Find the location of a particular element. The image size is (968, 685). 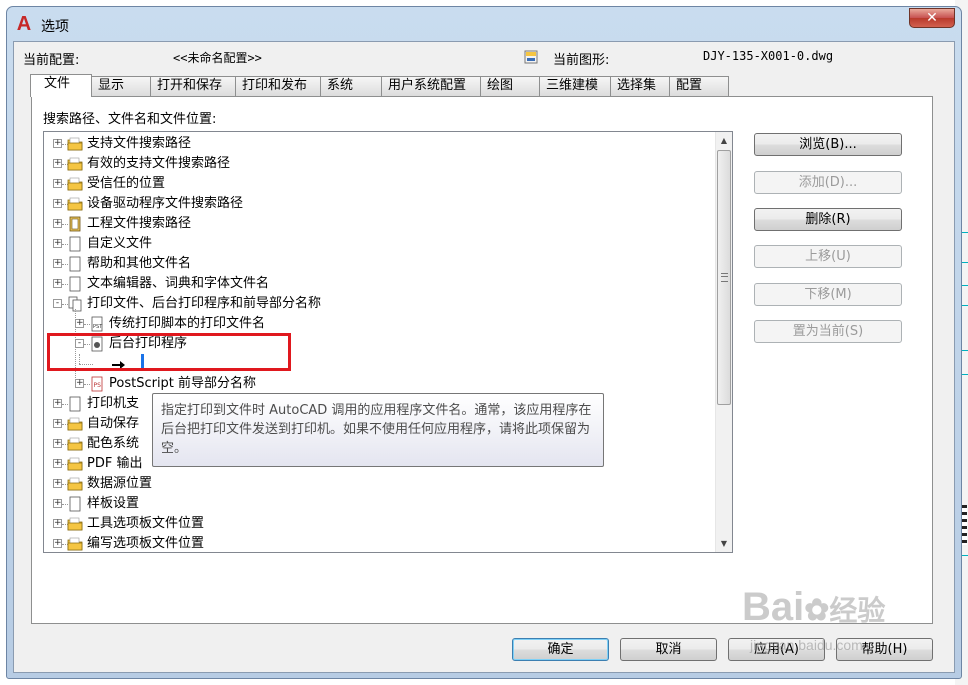

tree-node: + 设备驱动程序文件搜索路径 is located at coordinates (374, 204).